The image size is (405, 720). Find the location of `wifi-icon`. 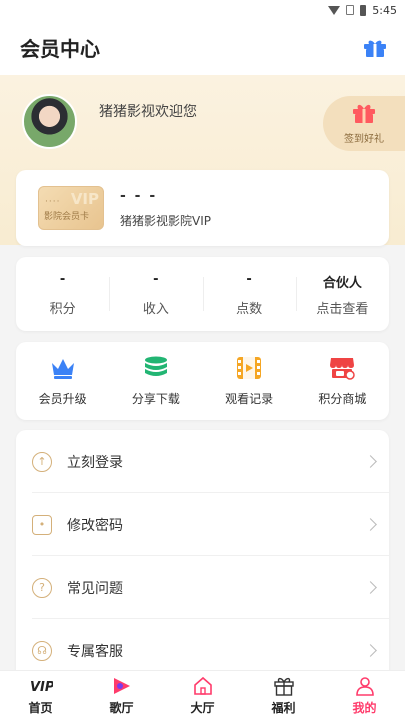

wifi-icon is located at coordinates (334, 10).